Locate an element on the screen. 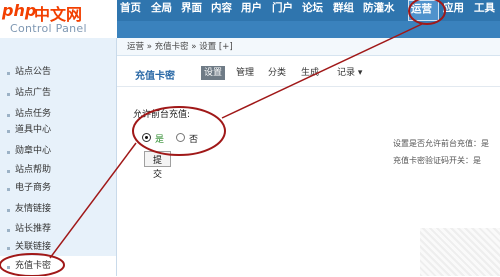 The width and height of the screenshot is (500, 277). nav-item-global: 全局 is located at coordinates (161, 10).